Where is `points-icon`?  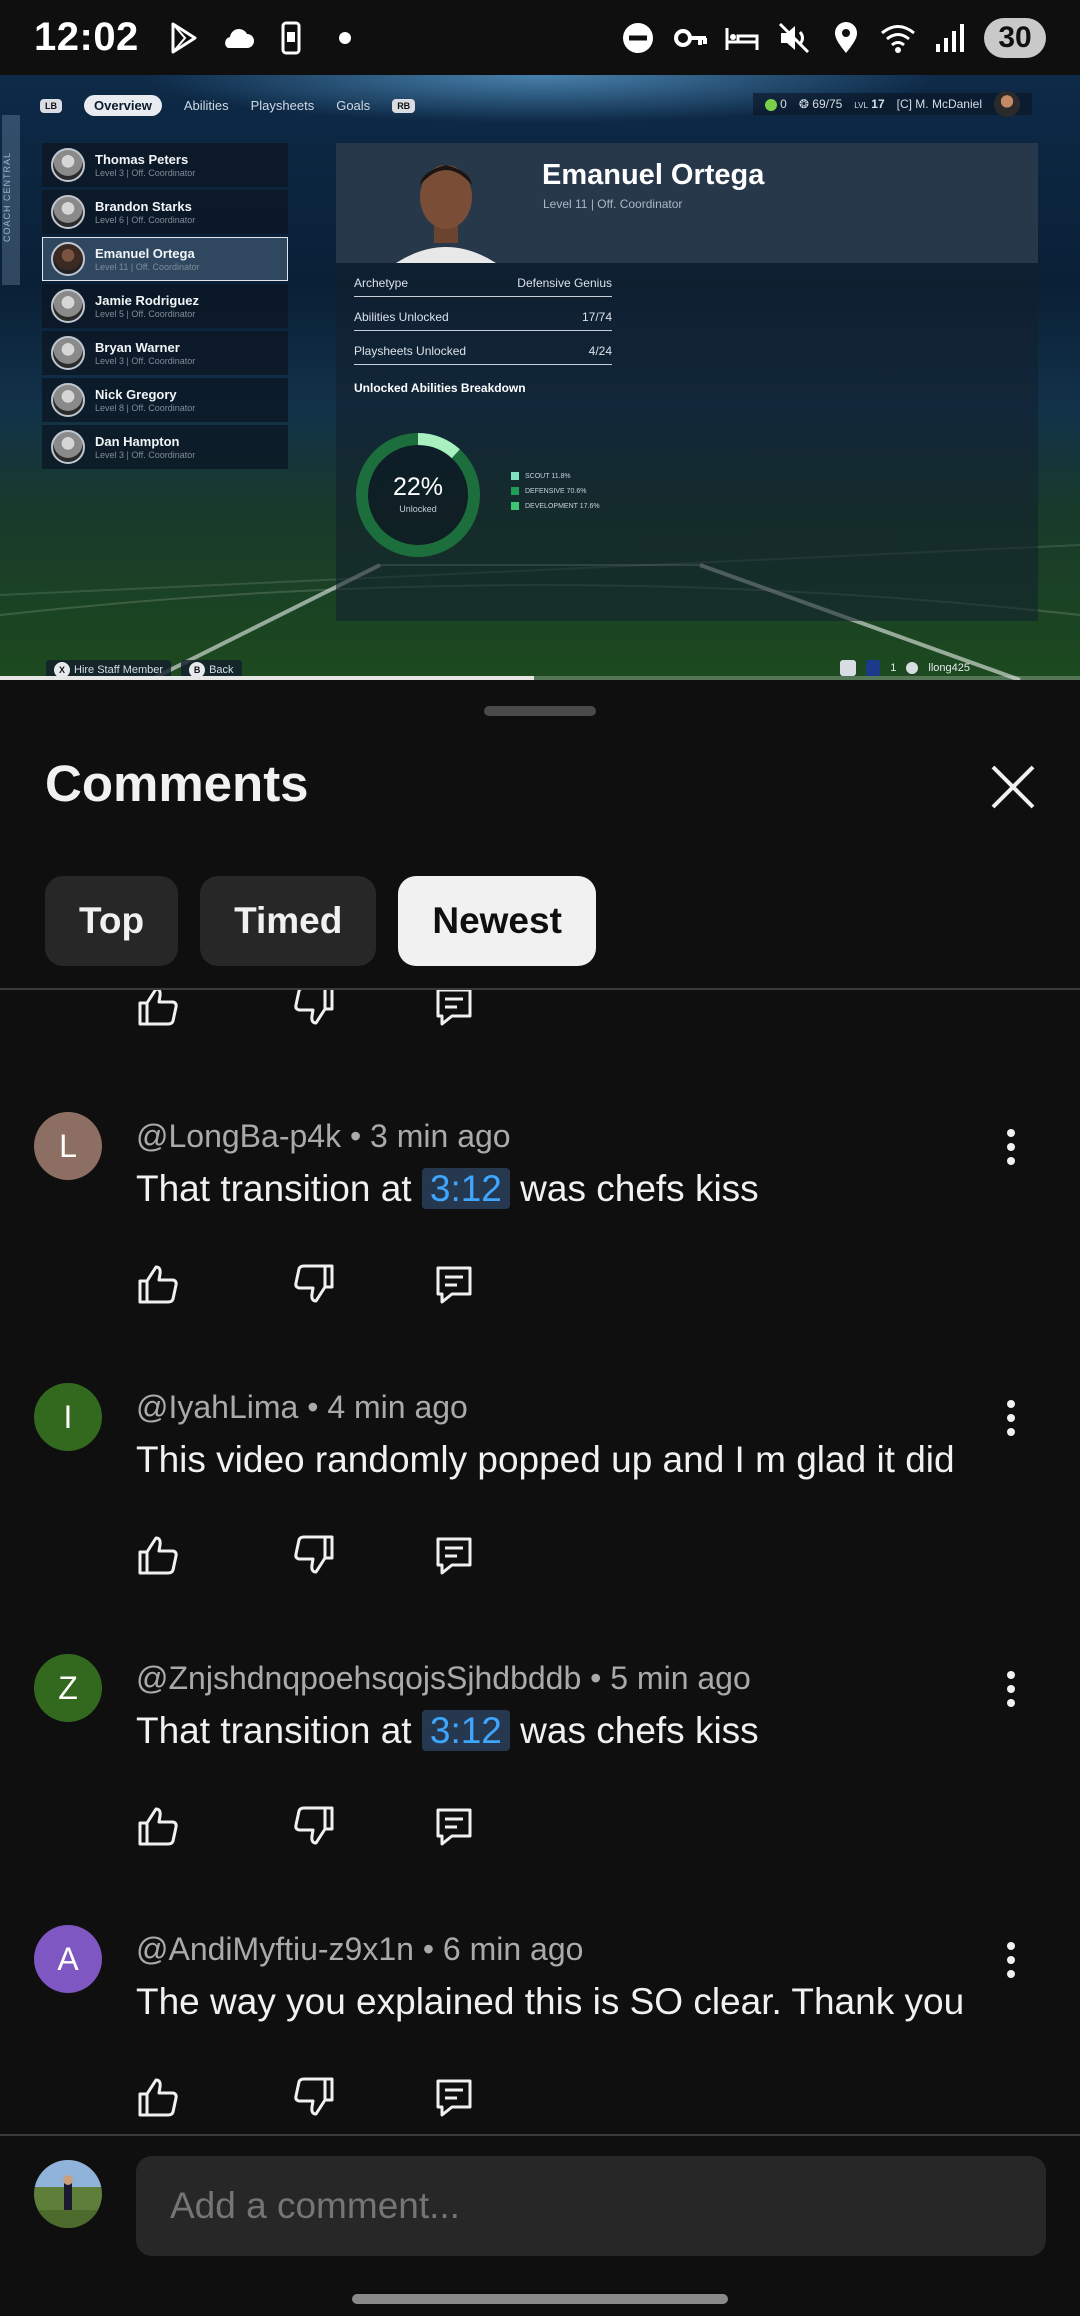
points-icon is located at coordinates (771, 104).